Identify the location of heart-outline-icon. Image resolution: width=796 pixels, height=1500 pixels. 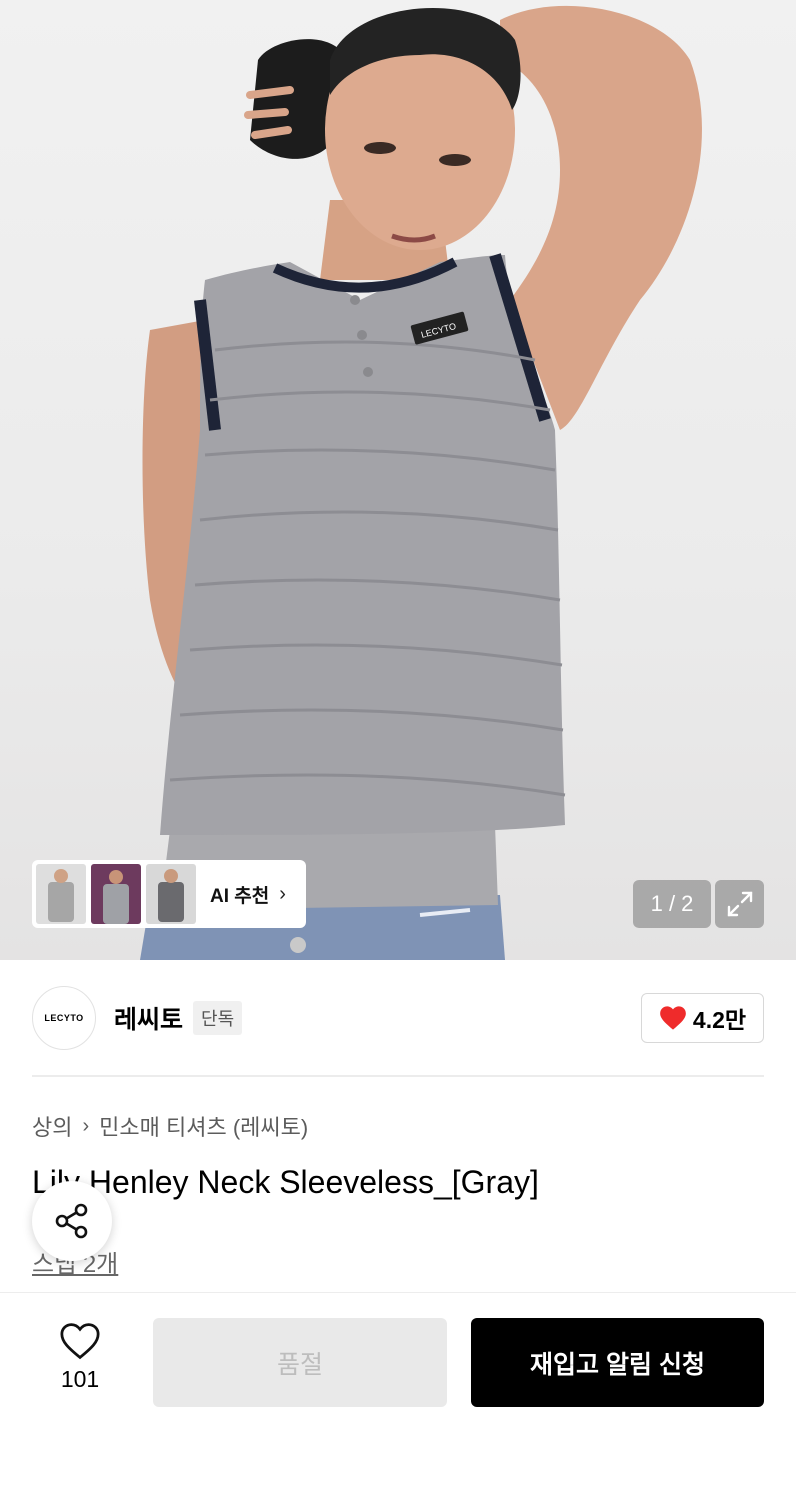
(80, 1341).